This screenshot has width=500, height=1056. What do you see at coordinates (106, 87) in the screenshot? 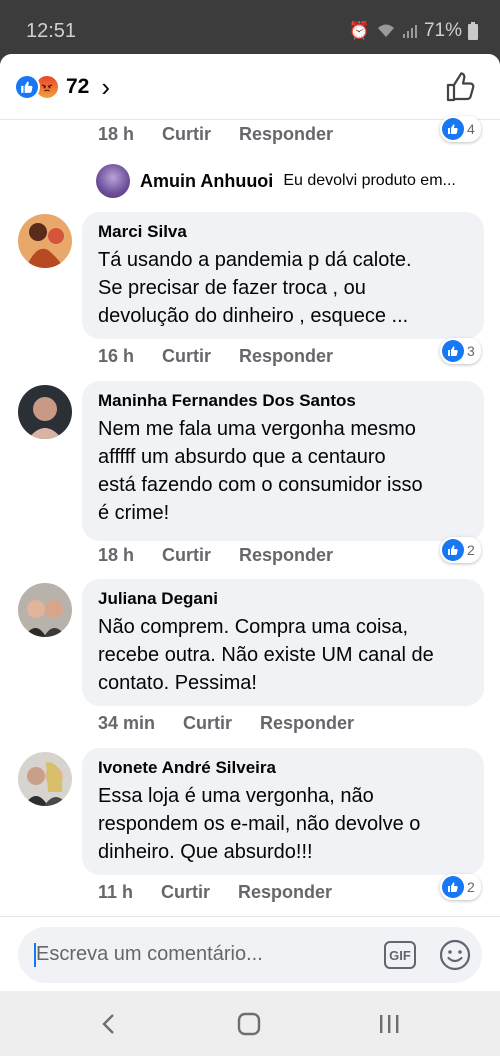
I see `chevron-right-icon: ›` at bounding box center [106, 87].